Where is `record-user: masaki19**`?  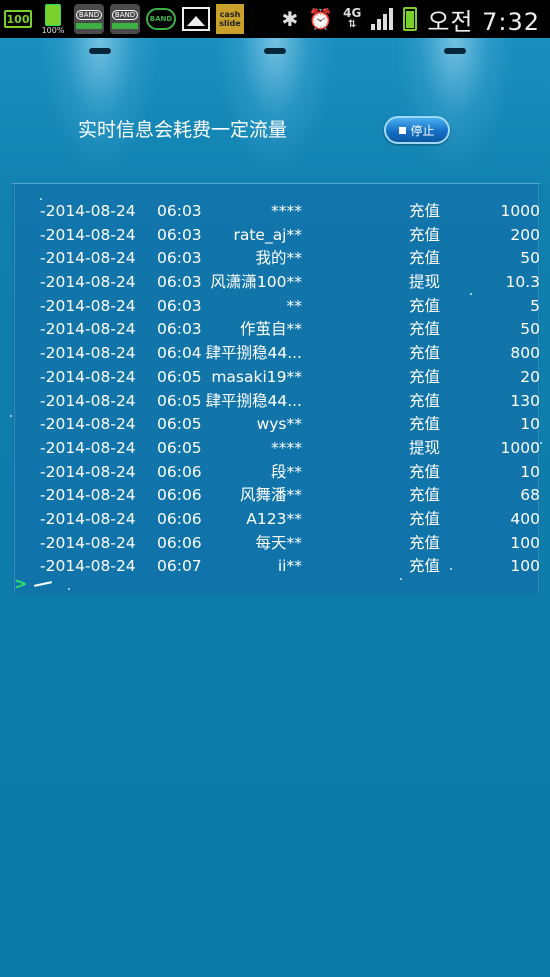
record-user: masaki19** is located at coordinates (256, 376).